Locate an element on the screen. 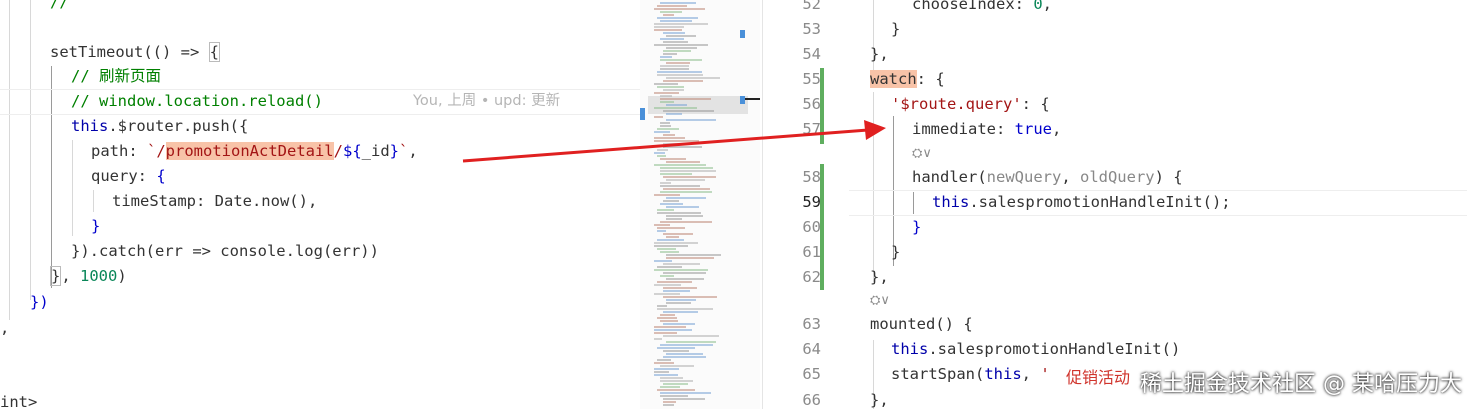  code-line: watch: { is located at coordinates (907, 79).